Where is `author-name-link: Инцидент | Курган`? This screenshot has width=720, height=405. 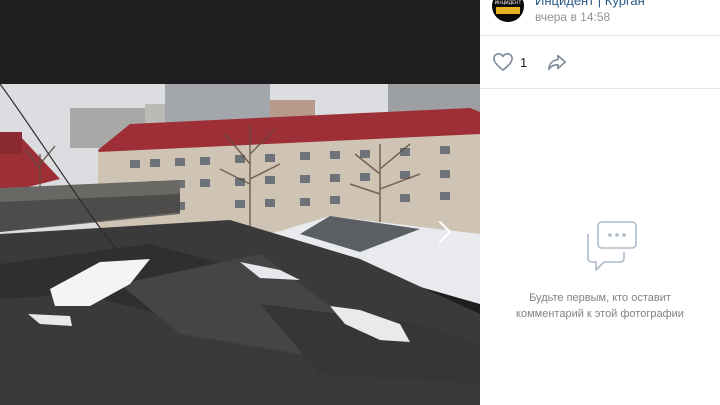 author-name-link: Инцидент | Курган is located at coordinates (590, 4).